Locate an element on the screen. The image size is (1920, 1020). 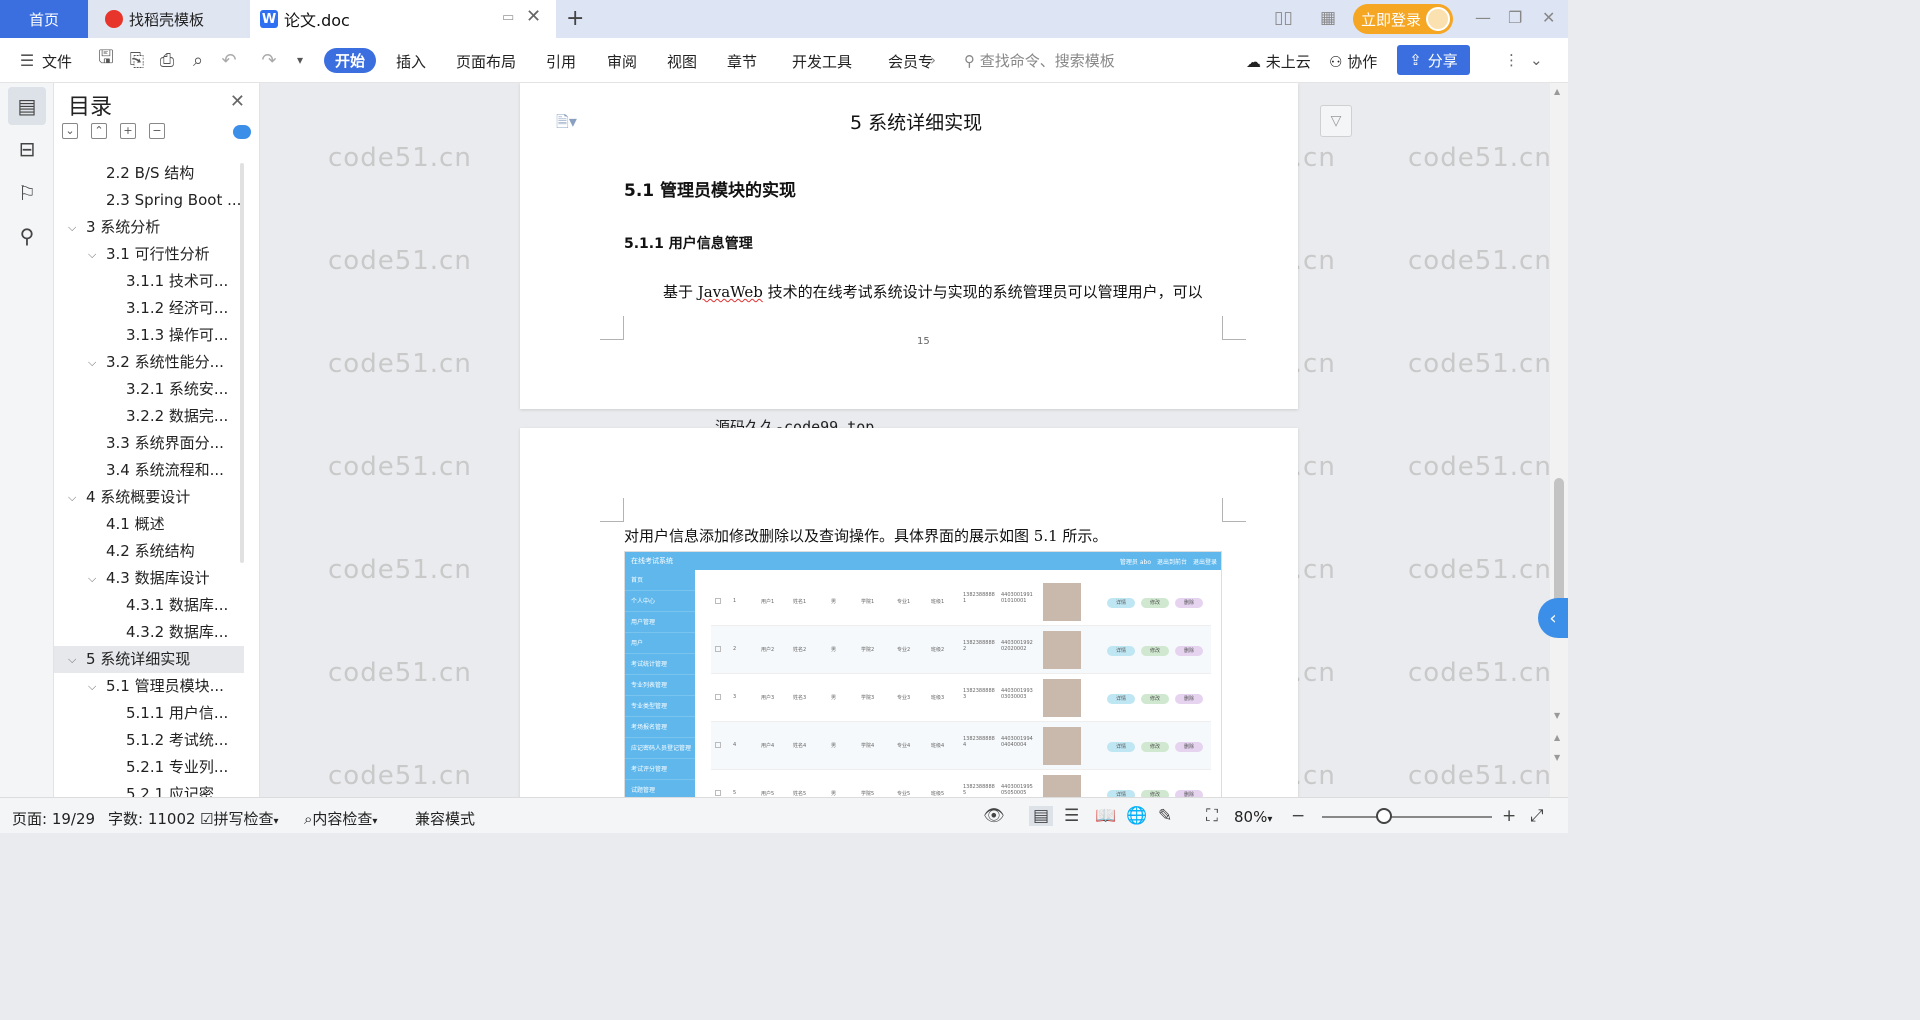
remove-heading-icon: − is located at coordinates (157, 131).